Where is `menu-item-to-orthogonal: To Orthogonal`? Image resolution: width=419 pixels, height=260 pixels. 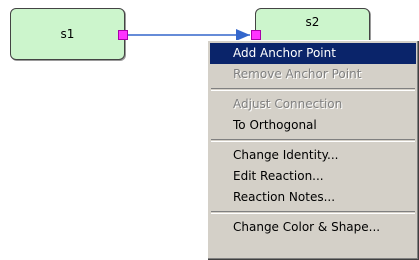
menu-item-to-orthogonal: To Orthogonal is located at coordinates (313, 125).